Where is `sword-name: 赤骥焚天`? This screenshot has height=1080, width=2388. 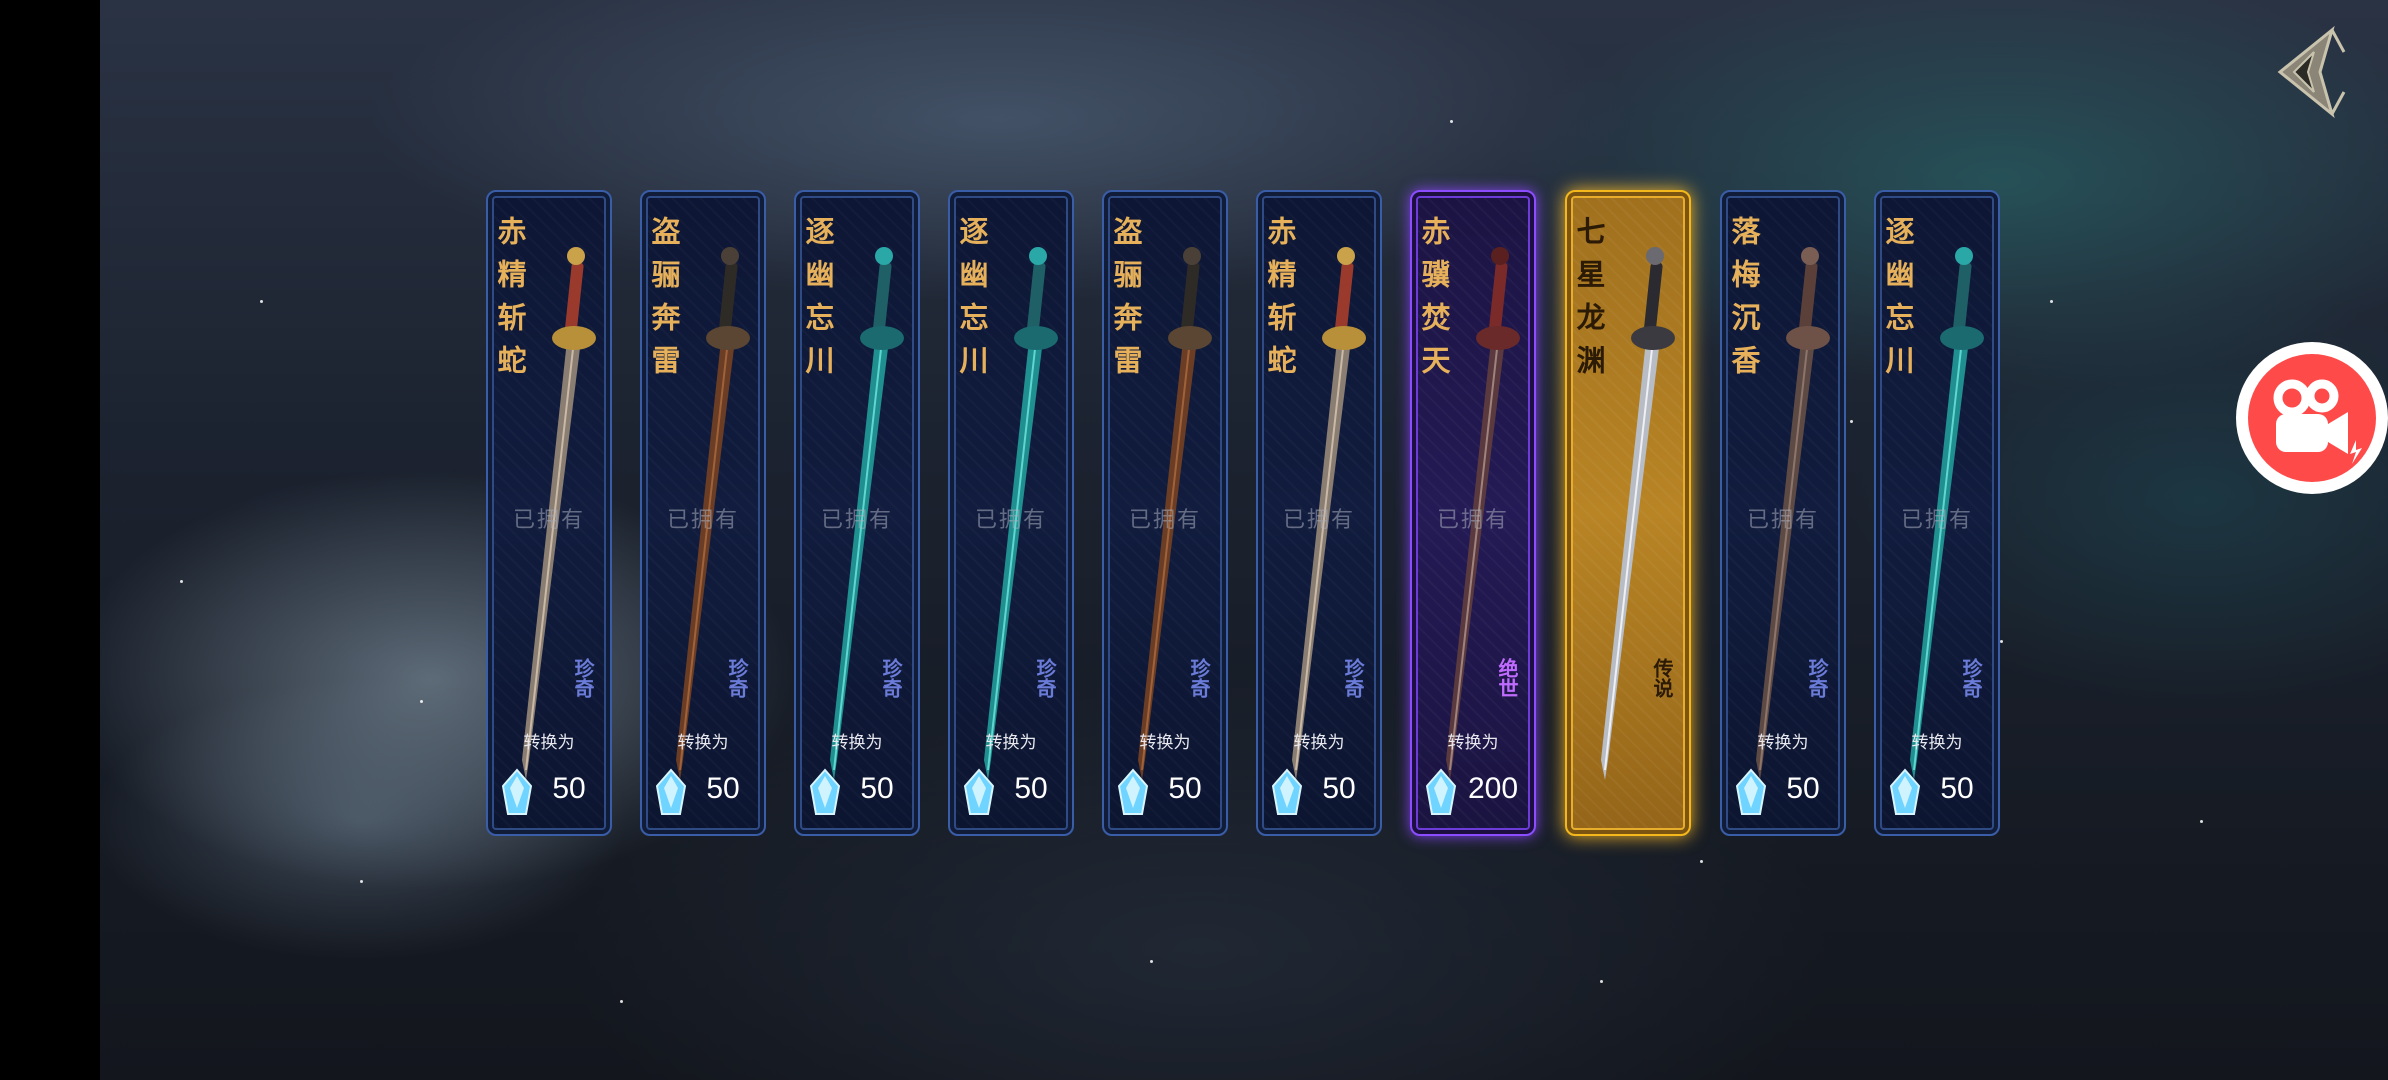
sword-name: 赤骥焚天 is located at coordinates (1434, 302).